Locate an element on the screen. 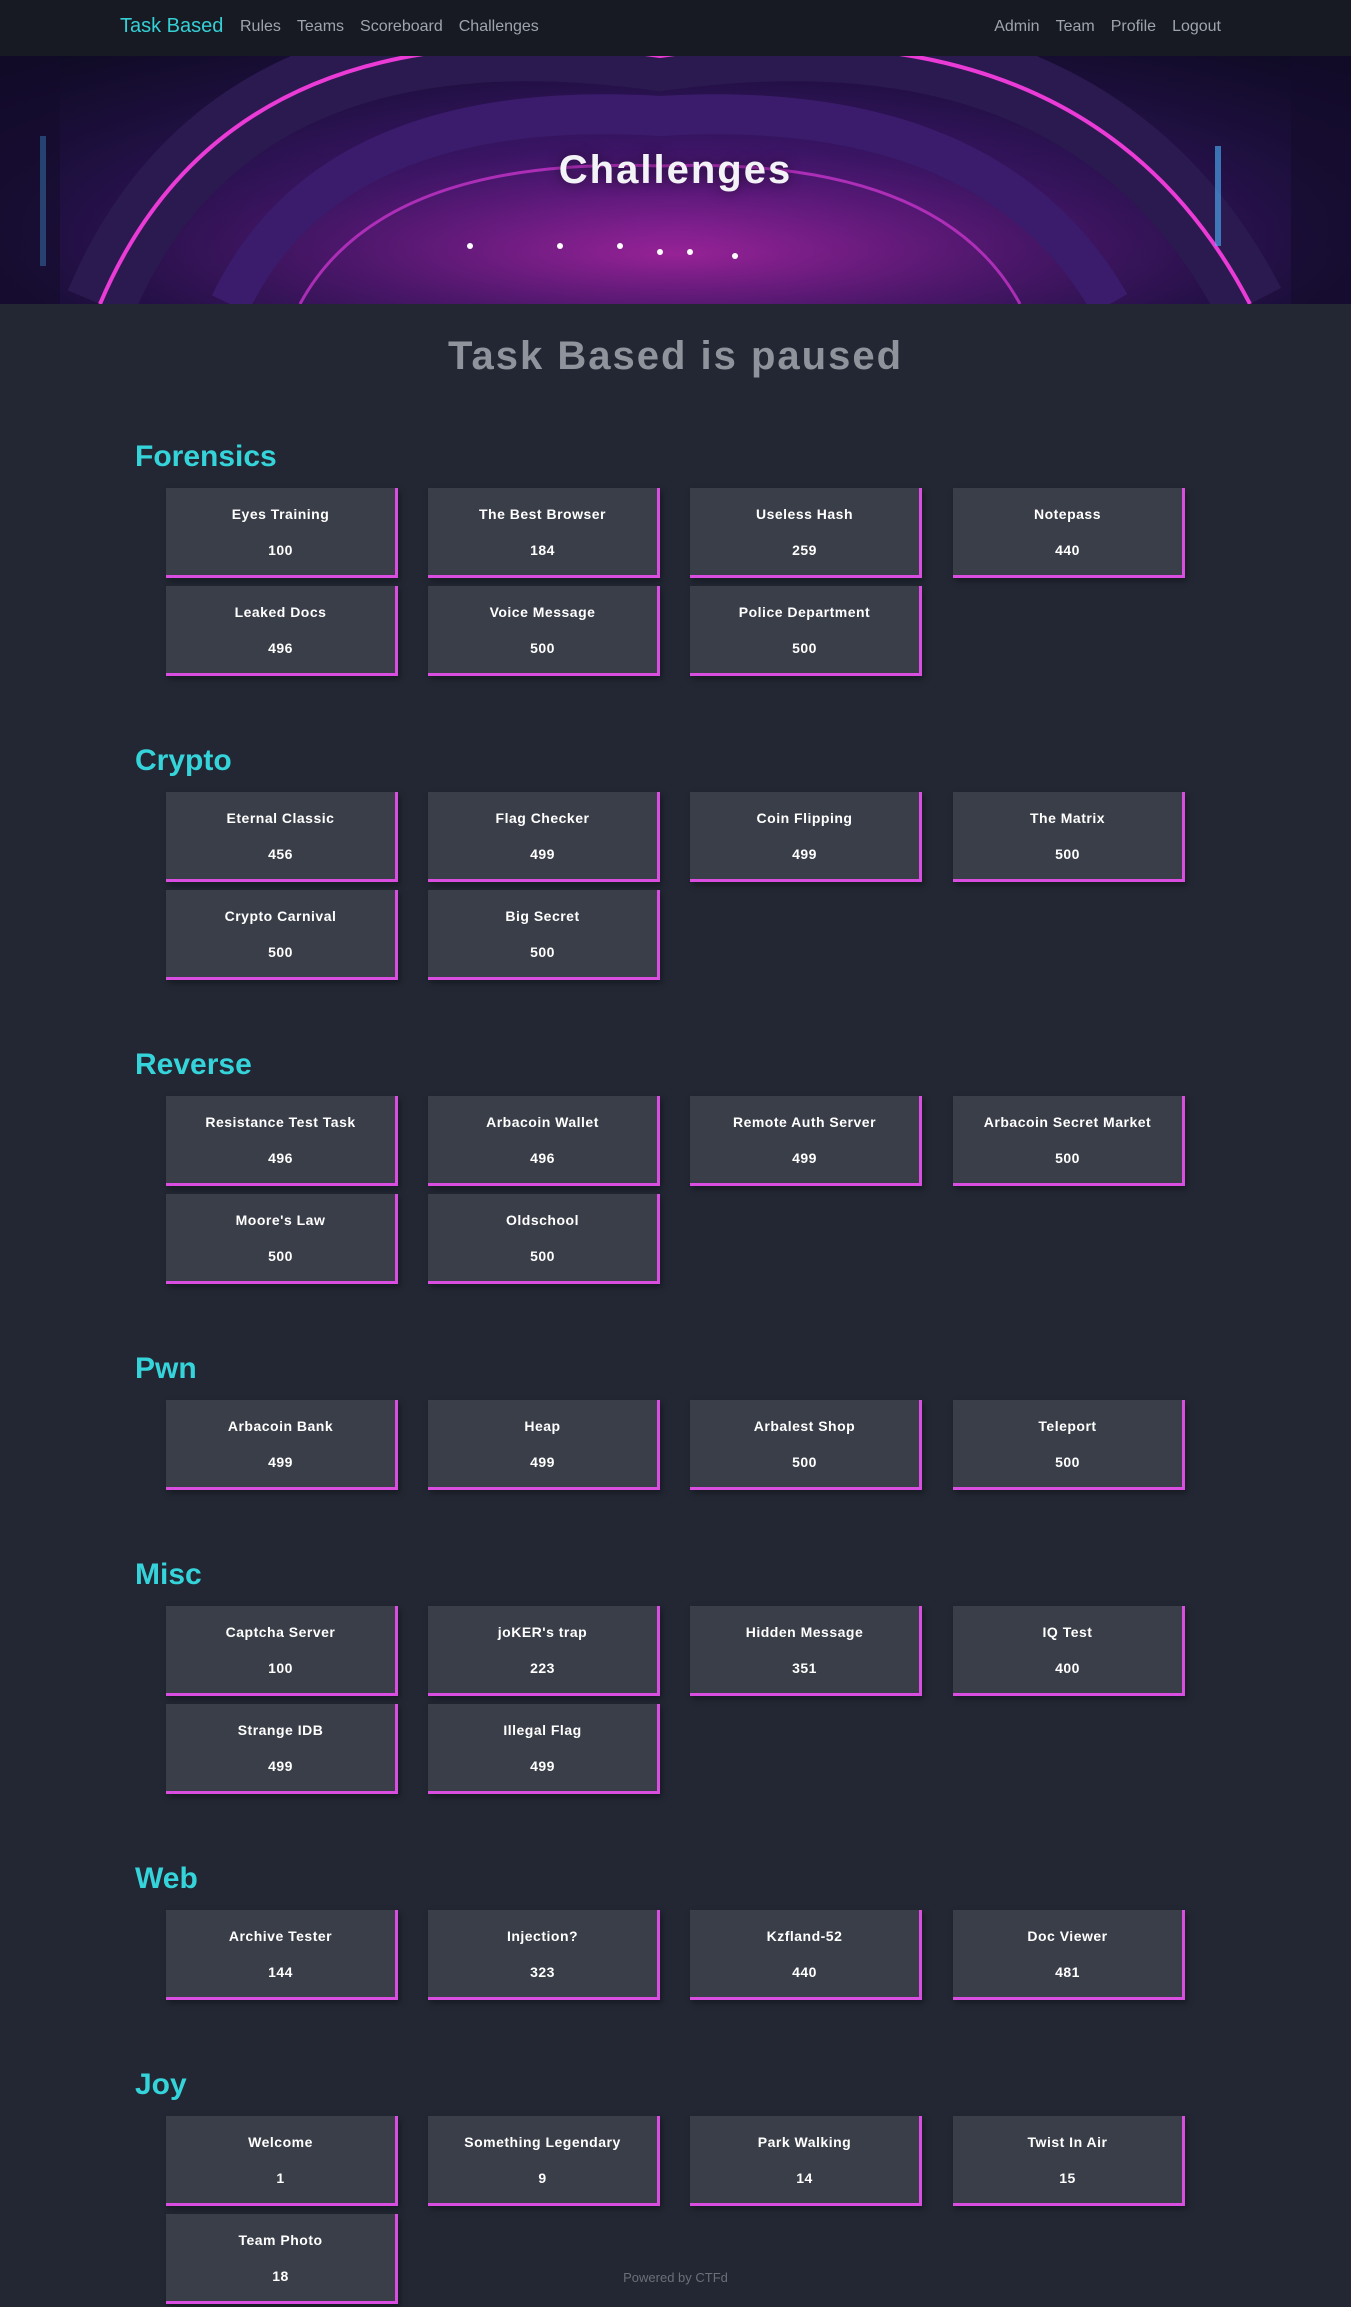 This screenshot has height=2307, width=1351. challenge-name: Notepass is located at coordinates (1067, 514).